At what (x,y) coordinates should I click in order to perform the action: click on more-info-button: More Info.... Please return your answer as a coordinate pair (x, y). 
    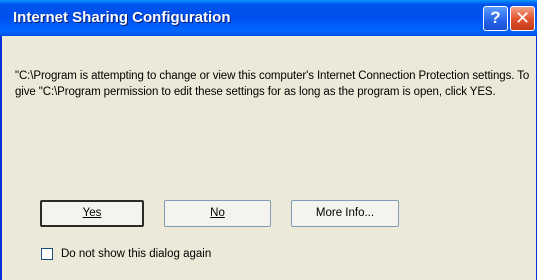
    Looking at the image, I should click on (345, 213).